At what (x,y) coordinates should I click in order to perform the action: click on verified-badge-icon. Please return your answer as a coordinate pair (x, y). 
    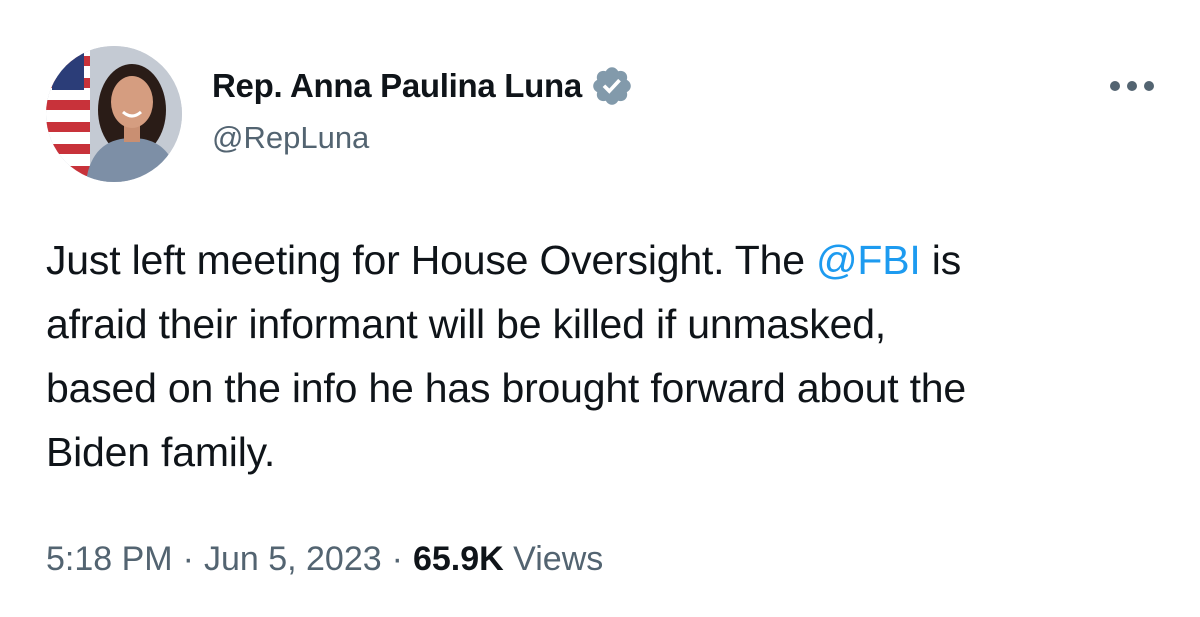
    Looking at the image, I should click on (612, 86).